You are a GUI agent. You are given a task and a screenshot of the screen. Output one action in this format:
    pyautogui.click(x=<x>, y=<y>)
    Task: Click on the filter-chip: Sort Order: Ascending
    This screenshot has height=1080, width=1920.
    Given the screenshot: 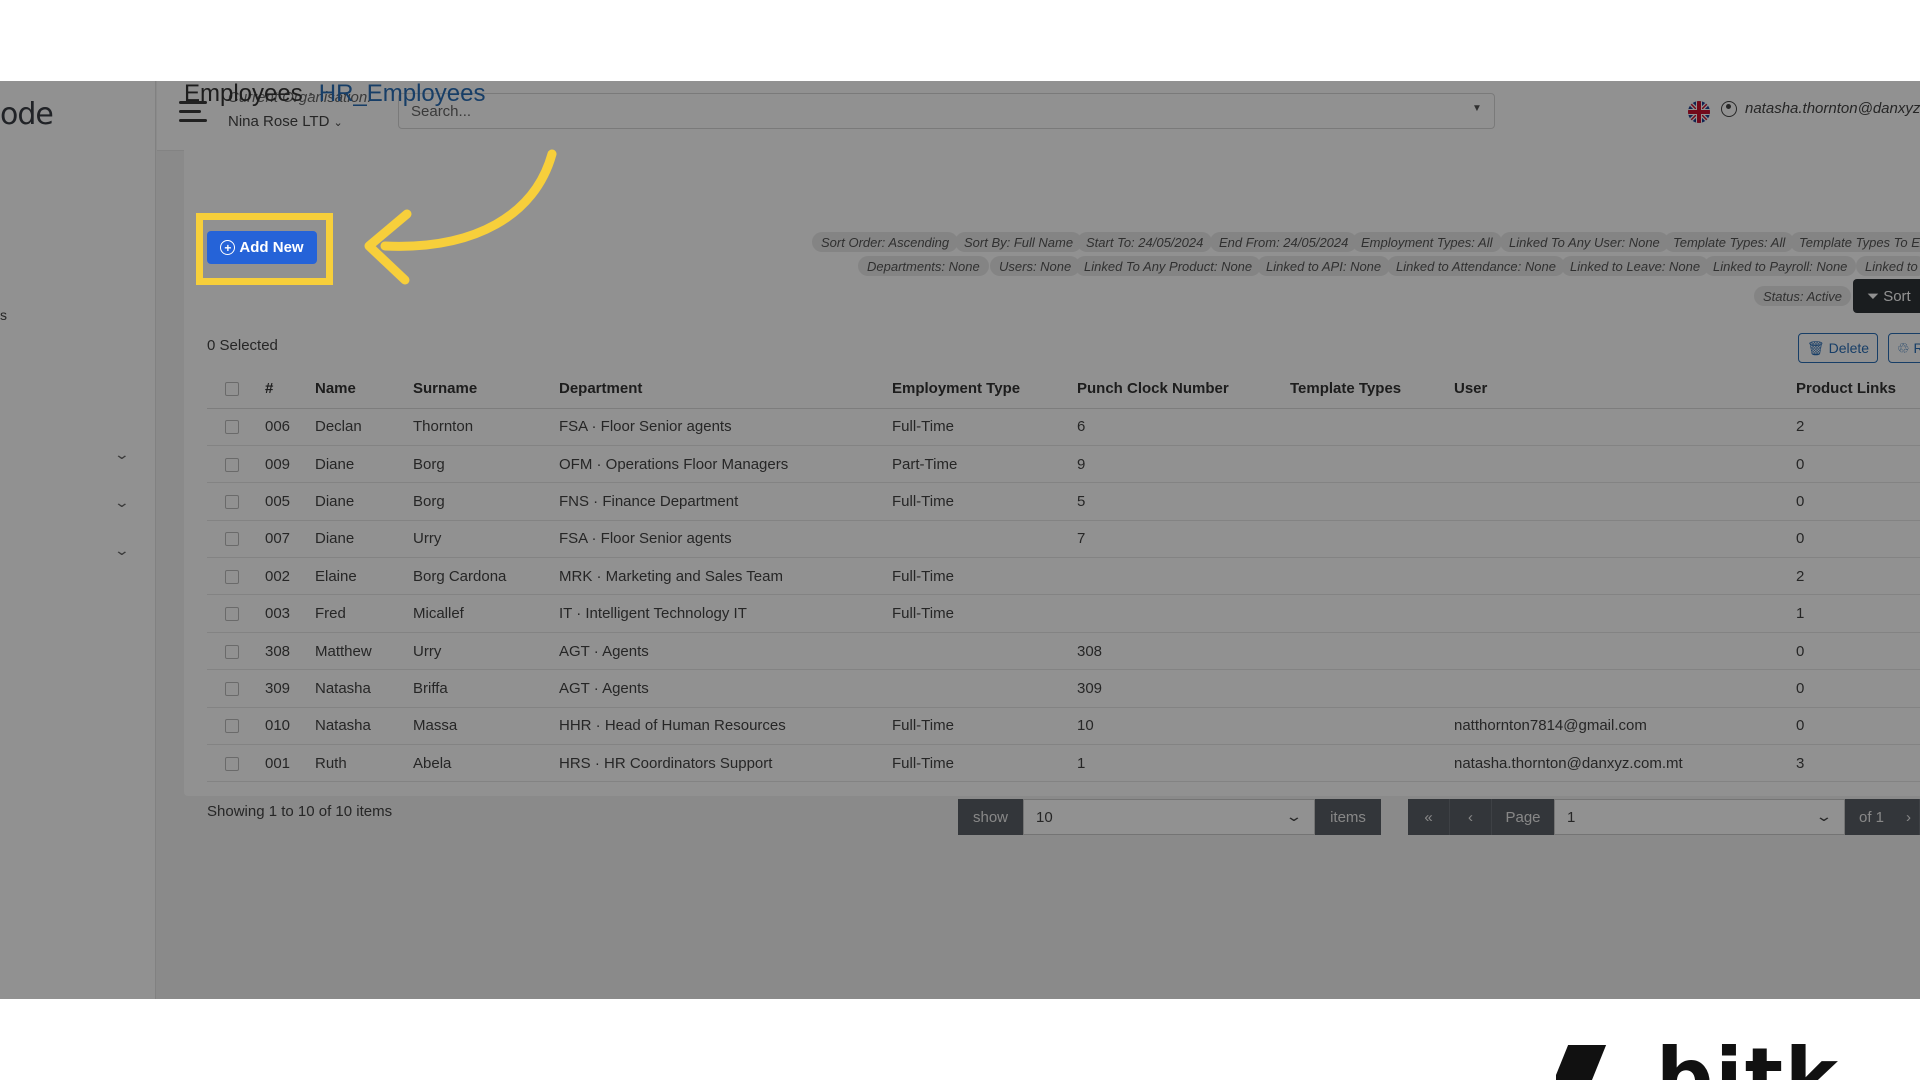 What is the action you would take?
    pyautogui.click(x=885, y=242)
    